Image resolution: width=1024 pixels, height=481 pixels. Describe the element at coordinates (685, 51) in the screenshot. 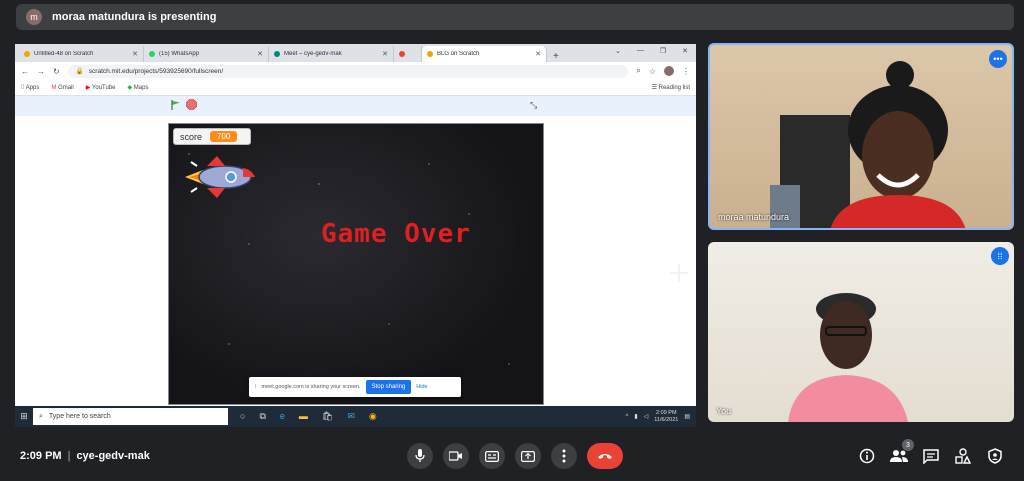

I see `close-window-icon: ✕` at that location.